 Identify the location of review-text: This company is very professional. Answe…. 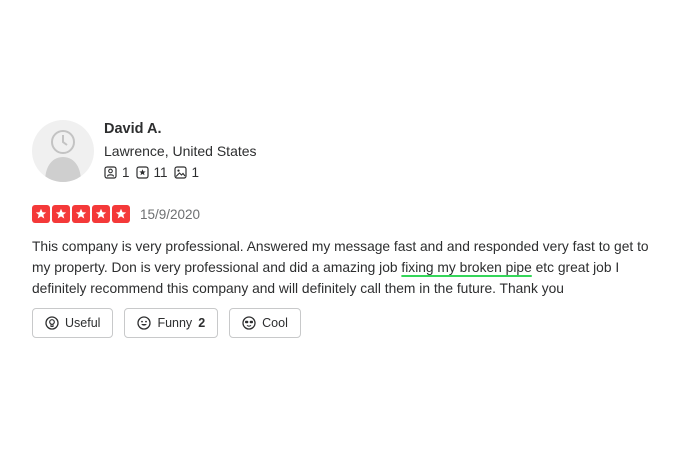
(347, 267).